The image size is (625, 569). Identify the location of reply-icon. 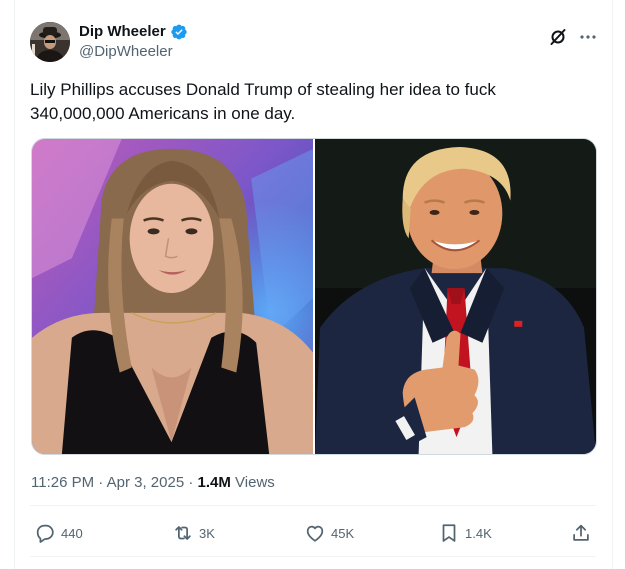
(45, 533).